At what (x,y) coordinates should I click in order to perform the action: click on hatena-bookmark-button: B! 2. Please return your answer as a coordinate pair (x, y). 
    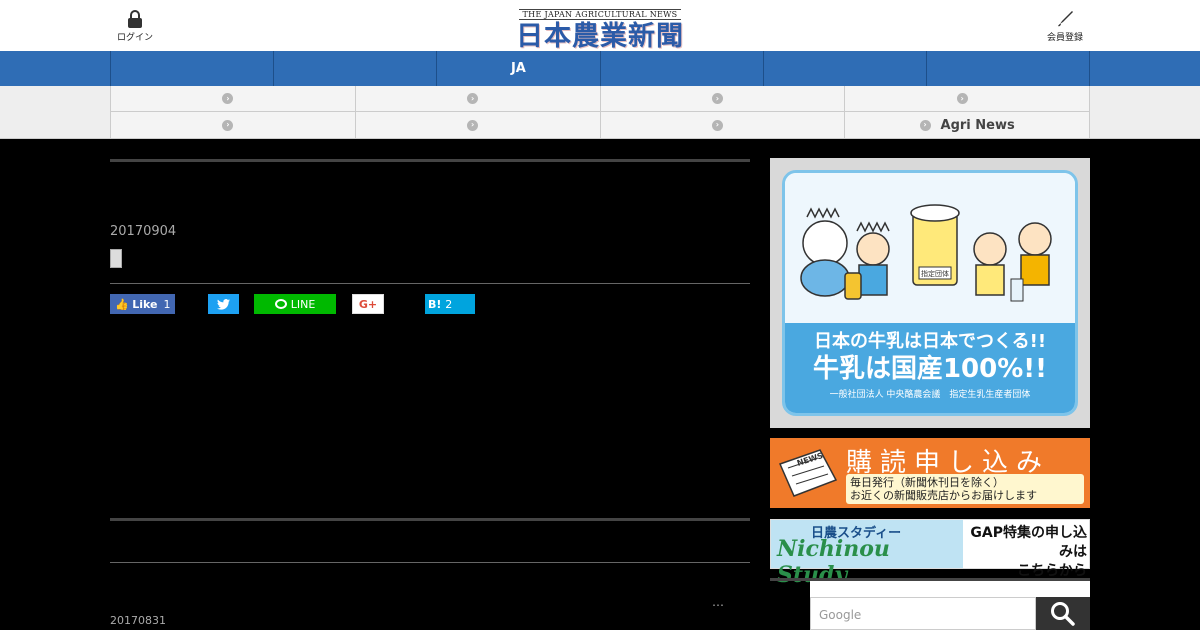
    Looking at the image, I should click on (450, 304).